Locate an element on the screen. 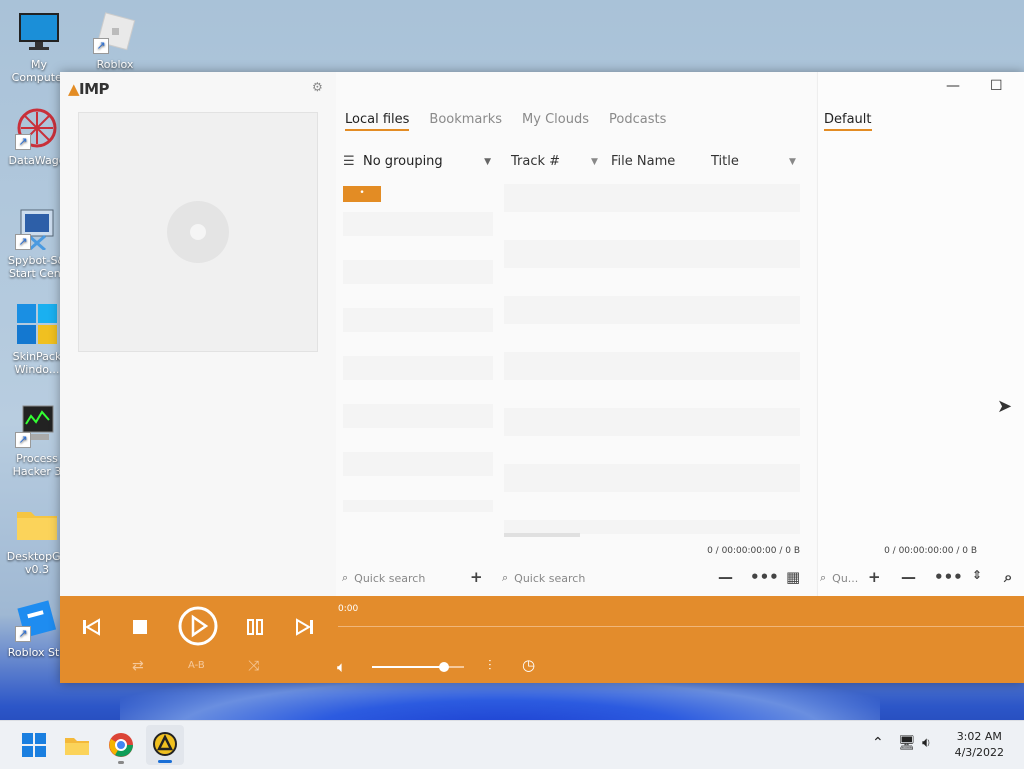 This screenshot has height=769, width=1024. add-button: + is located at coordinates (476, 577).